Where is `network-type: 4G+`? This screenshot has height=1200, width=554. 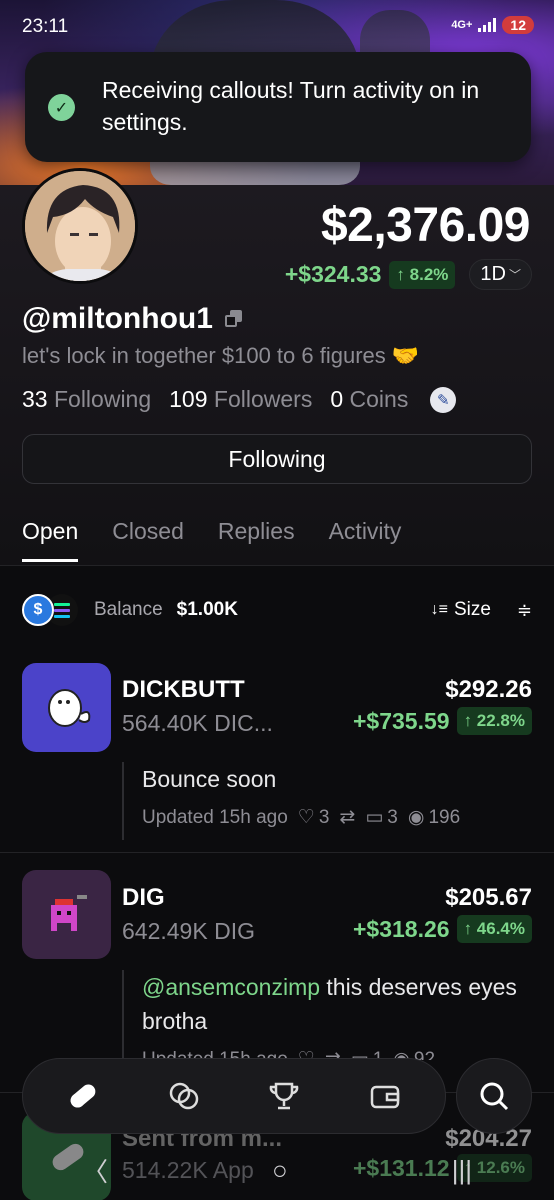 network-type: 4G+ is located at coordinates (462, 24).